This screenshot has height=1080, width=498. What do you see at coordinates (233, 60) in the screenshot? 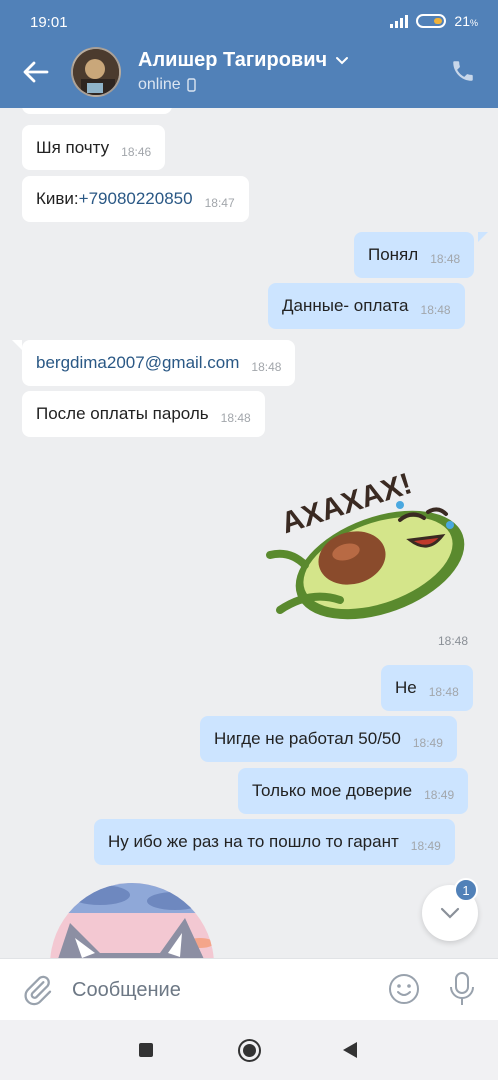
I see `contact-name-text: Алишер Тагирович` at bounding box center [233, 60].